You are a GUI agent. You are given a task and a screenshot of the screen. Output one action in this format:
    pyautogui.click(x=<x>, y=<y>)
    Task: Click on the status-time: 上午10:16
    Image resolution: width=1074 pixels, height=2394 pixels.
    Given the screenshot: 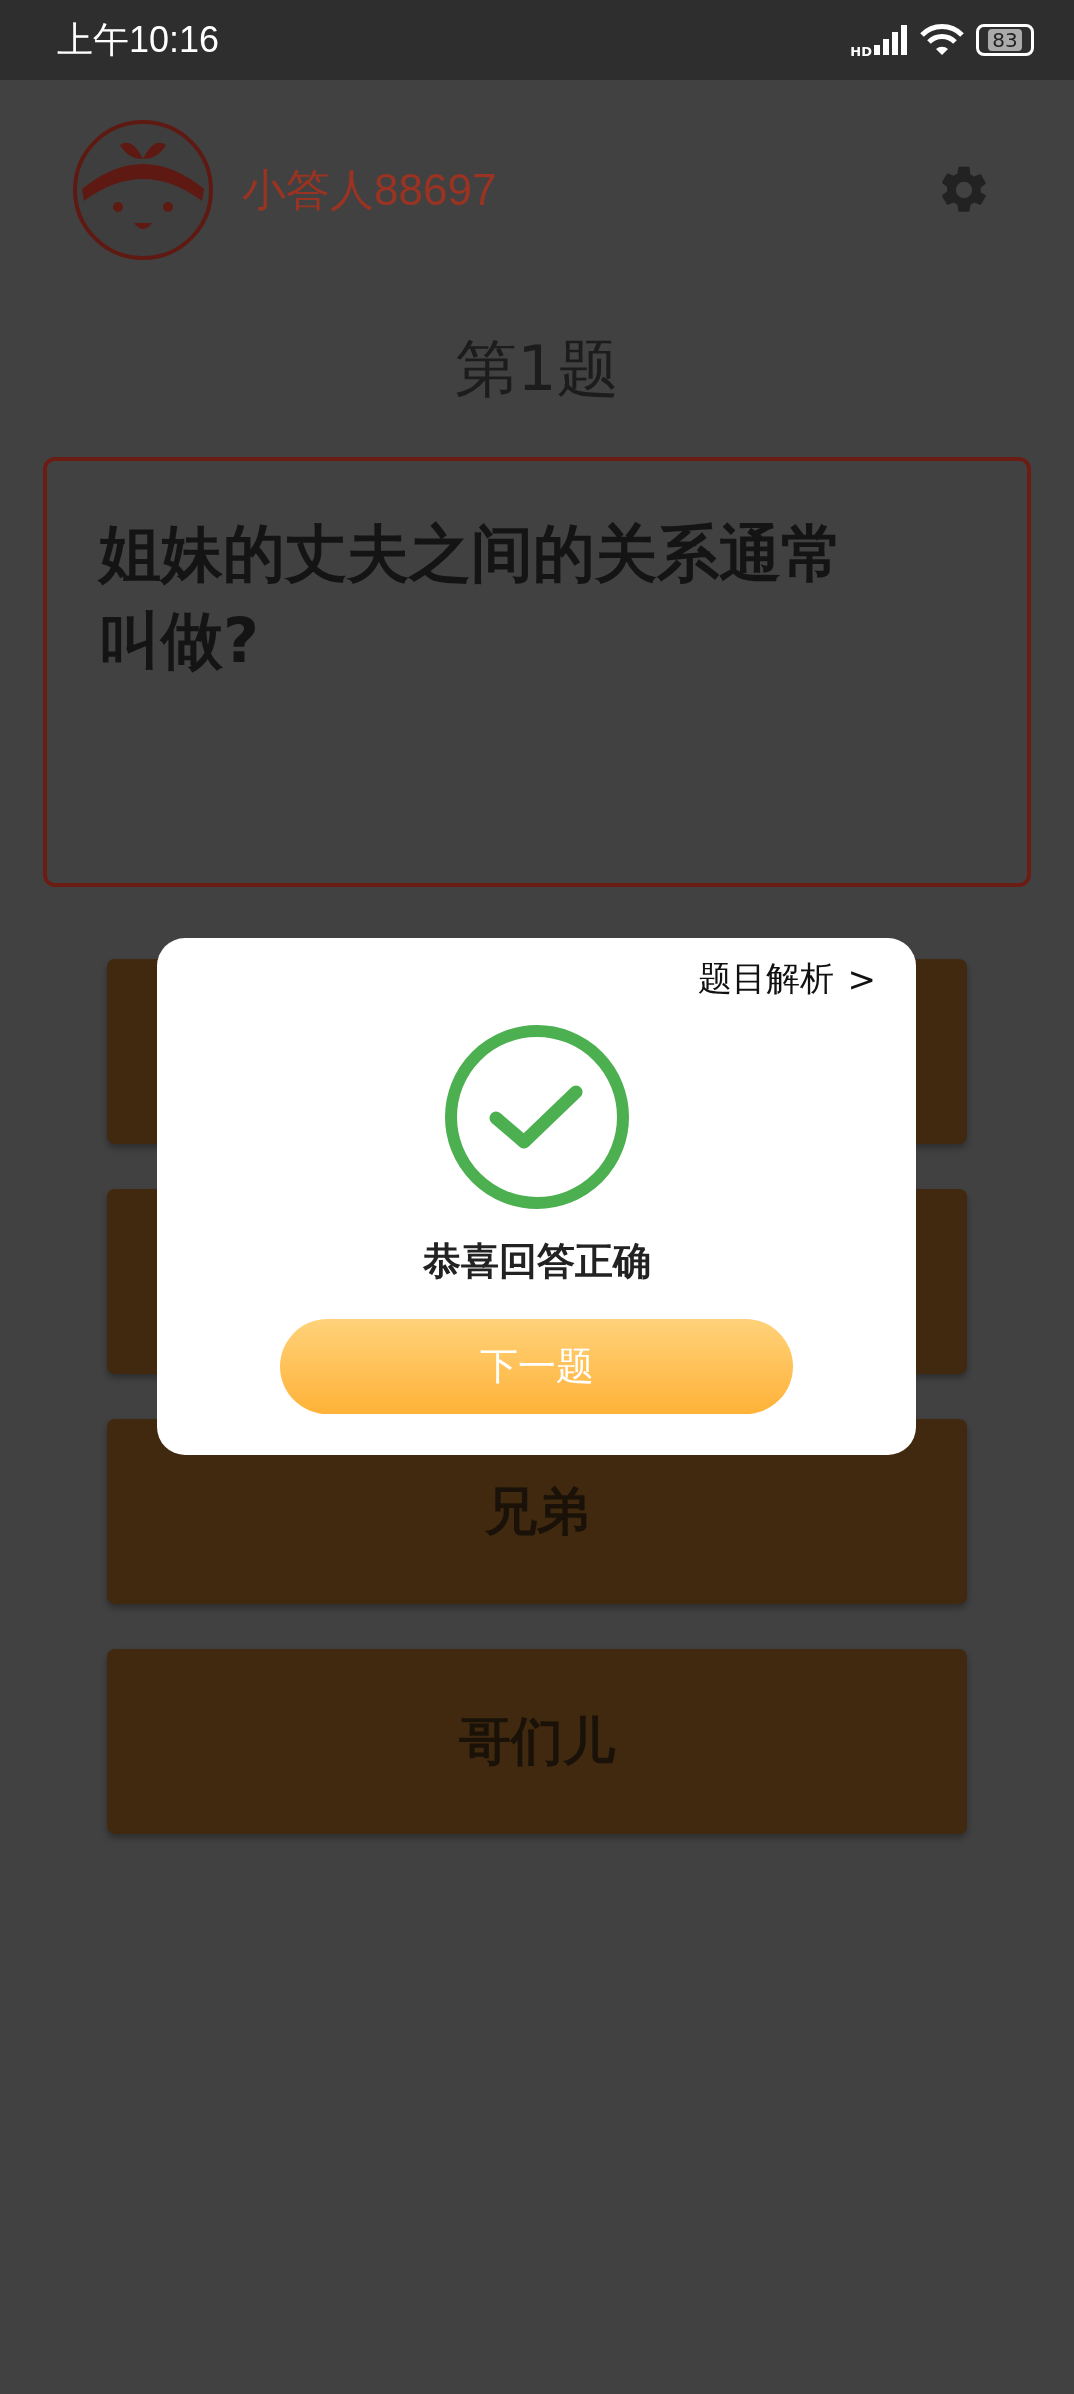 What is the action you would take?
    pyautogui.click(x=138, y=39)
    